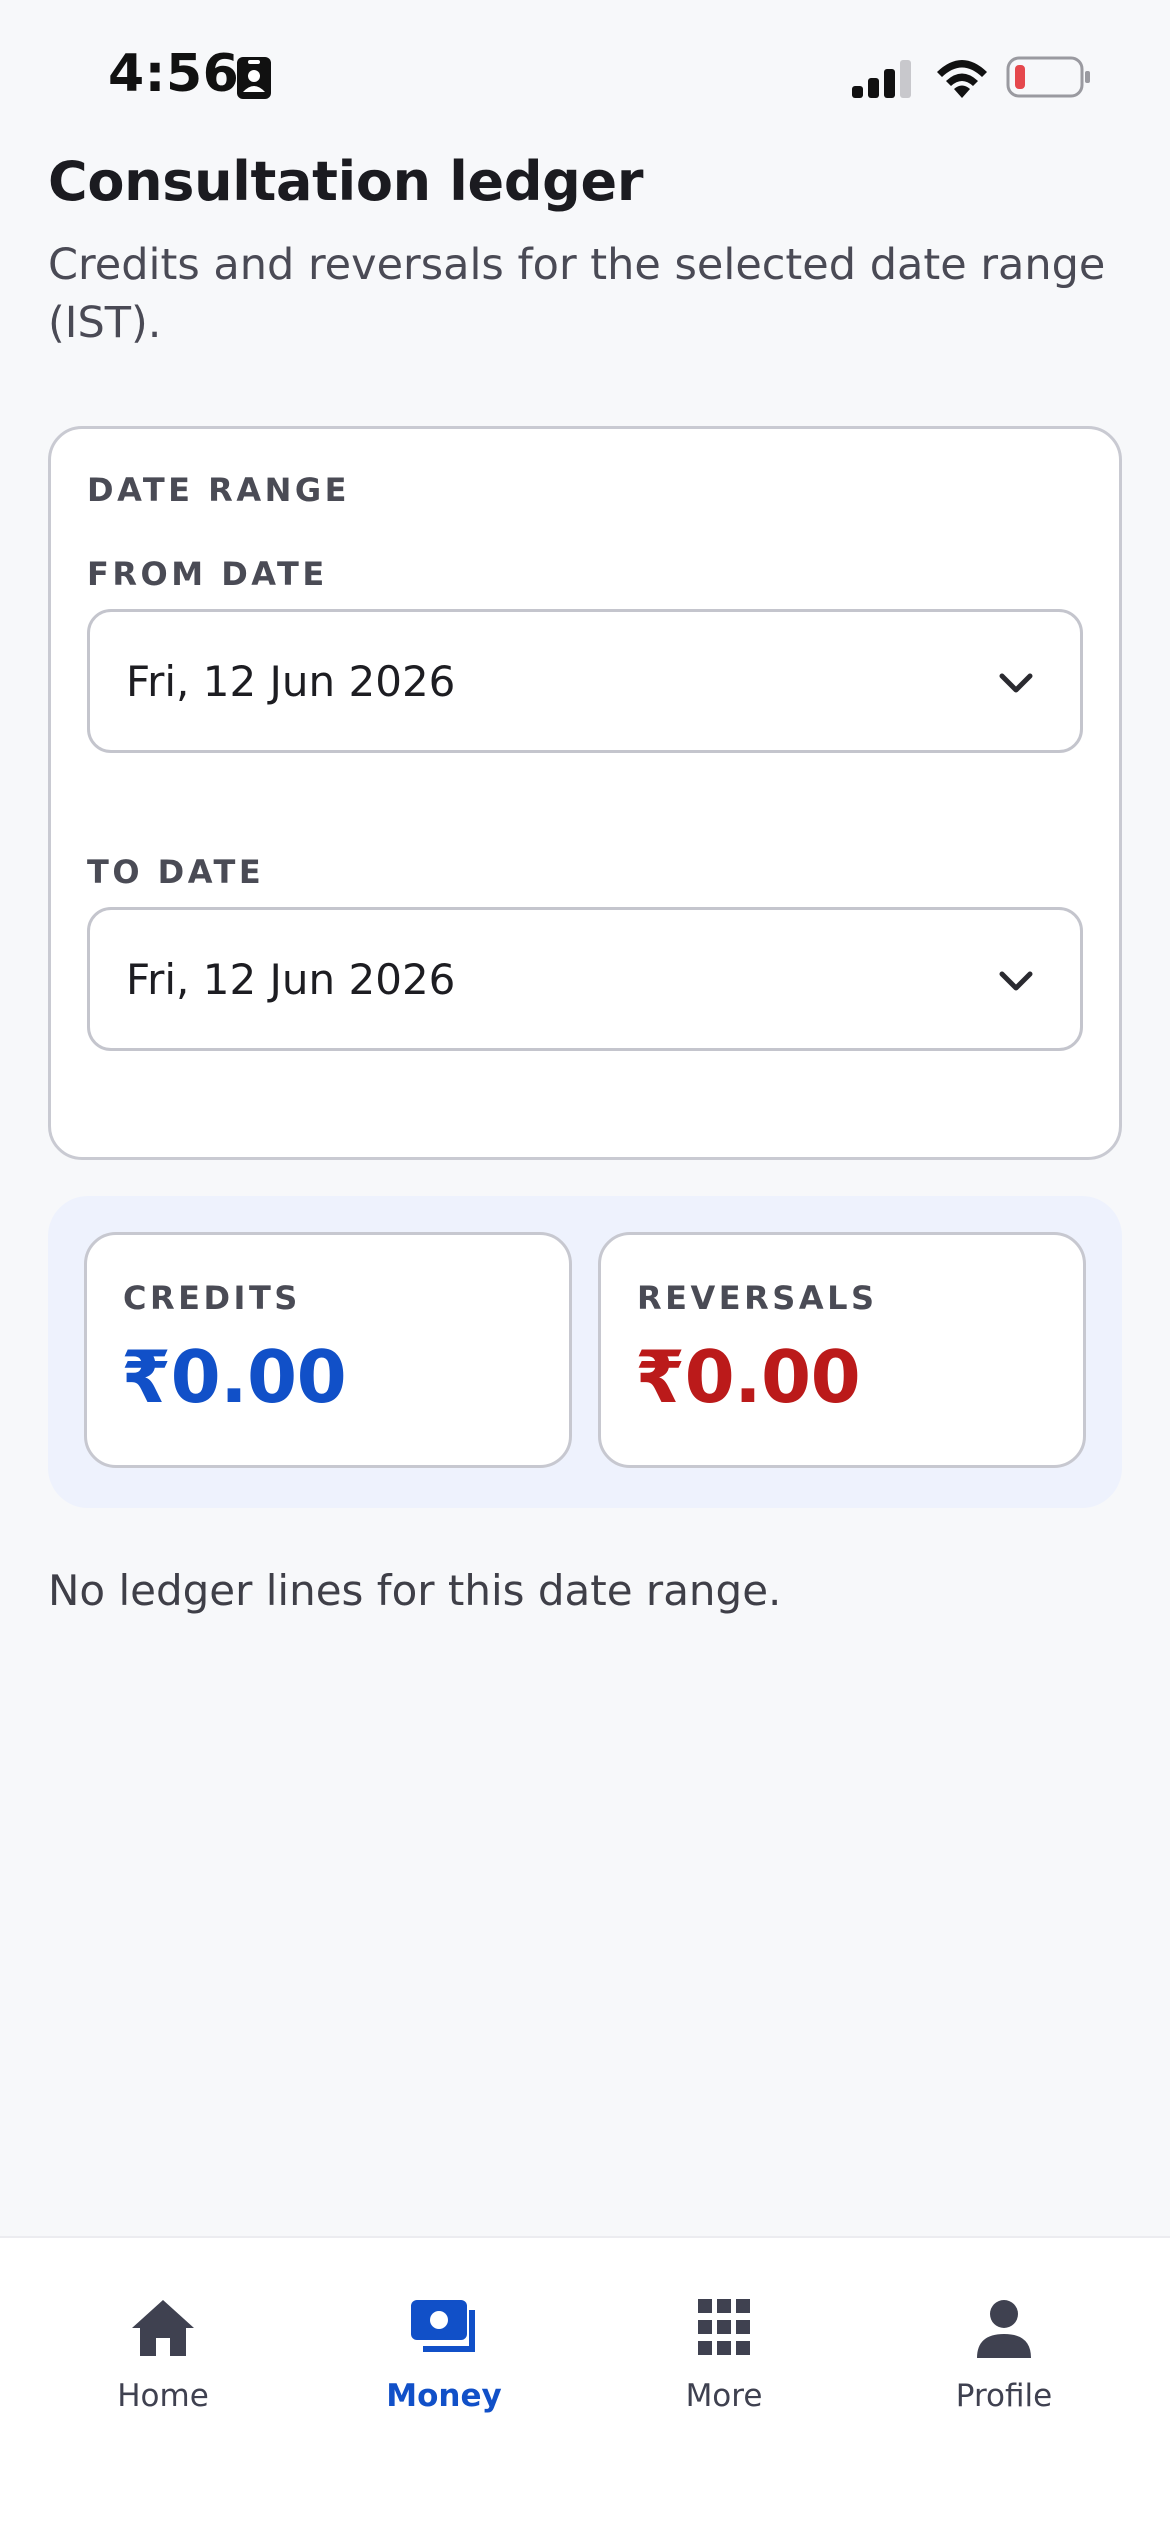 The height and width of the screenshot is (2532, 1170). Describe the element at coordinates (291, 681) in the screenshot. I see `from-date-value: Fri, 12 Jun 2026` at that location.